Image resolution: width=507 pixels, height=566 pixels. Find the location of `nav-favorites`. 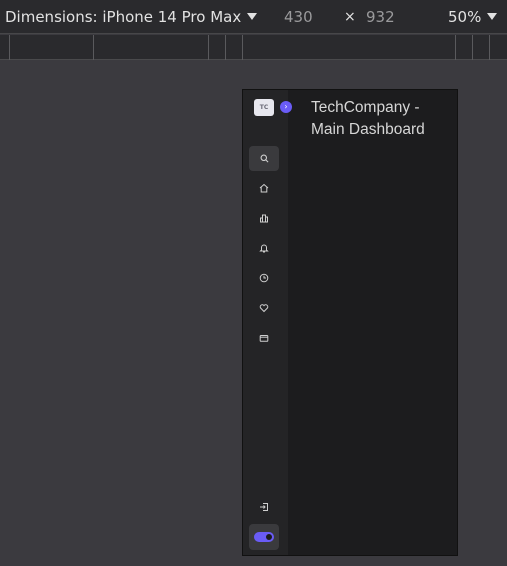

nav-favorites is located at coordinates (264, 308).